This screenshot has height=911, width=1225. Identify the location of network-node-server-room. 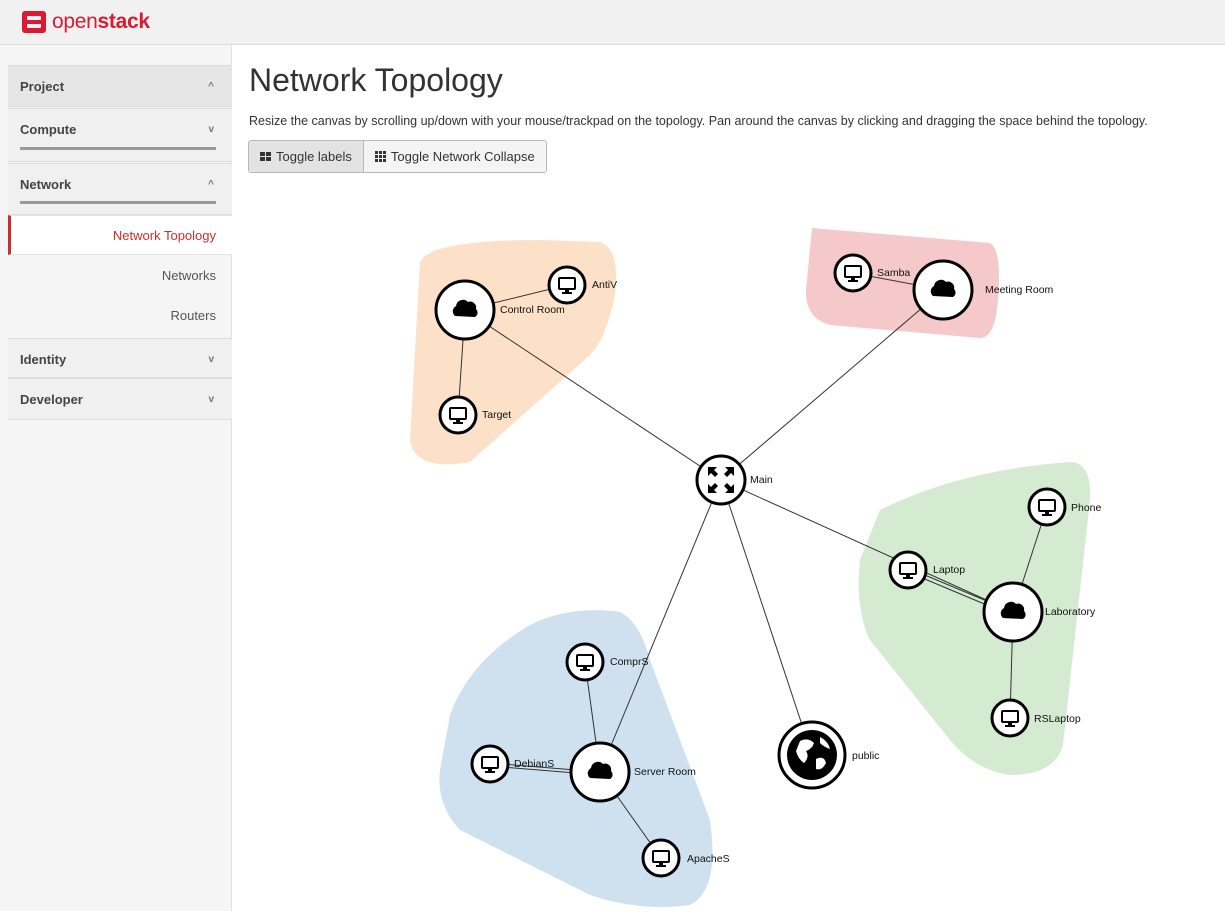
(600, 772).